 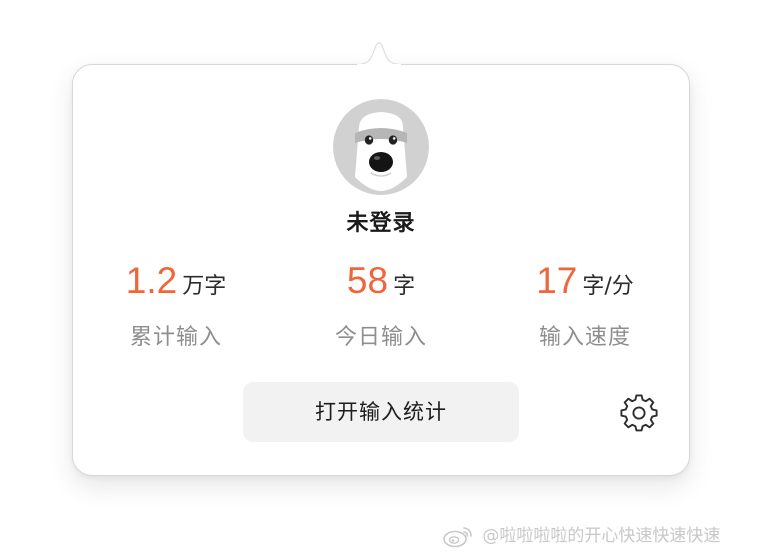 I want to click on open-input-stats-button: 打开输入统计, so click(x=381, y=412).